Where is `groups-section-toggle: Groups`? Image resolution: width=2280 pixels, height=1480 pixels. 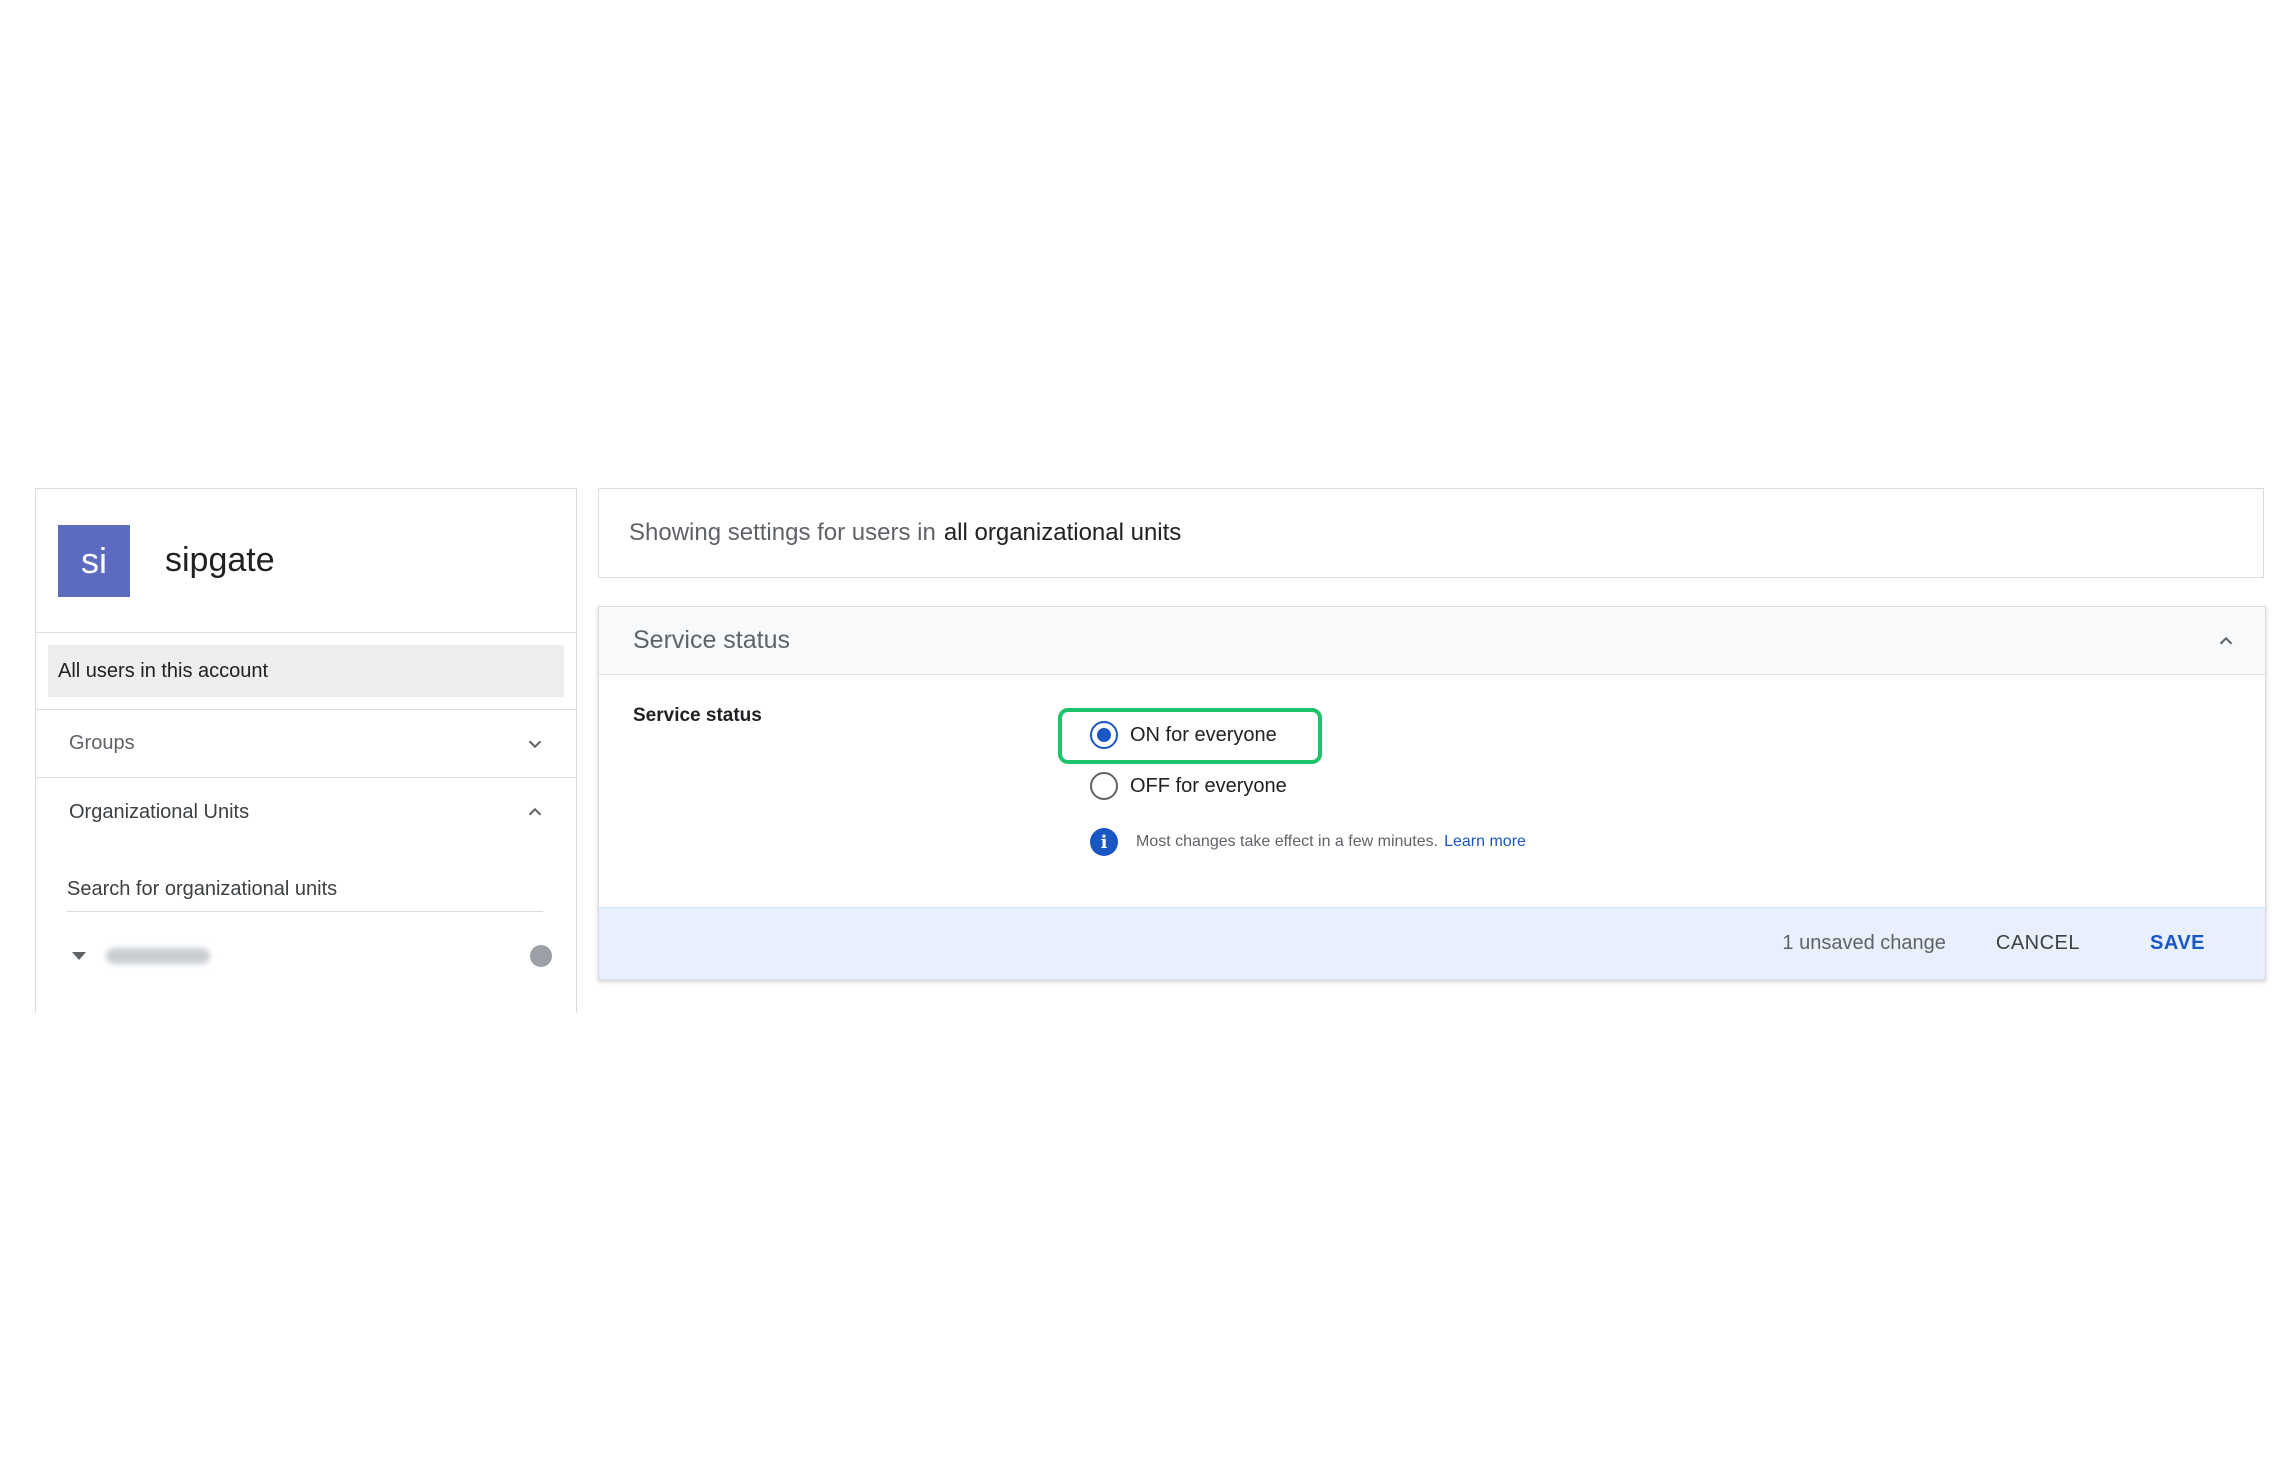 groups-section-toggle: Groups is located at coordinates (306, 744).